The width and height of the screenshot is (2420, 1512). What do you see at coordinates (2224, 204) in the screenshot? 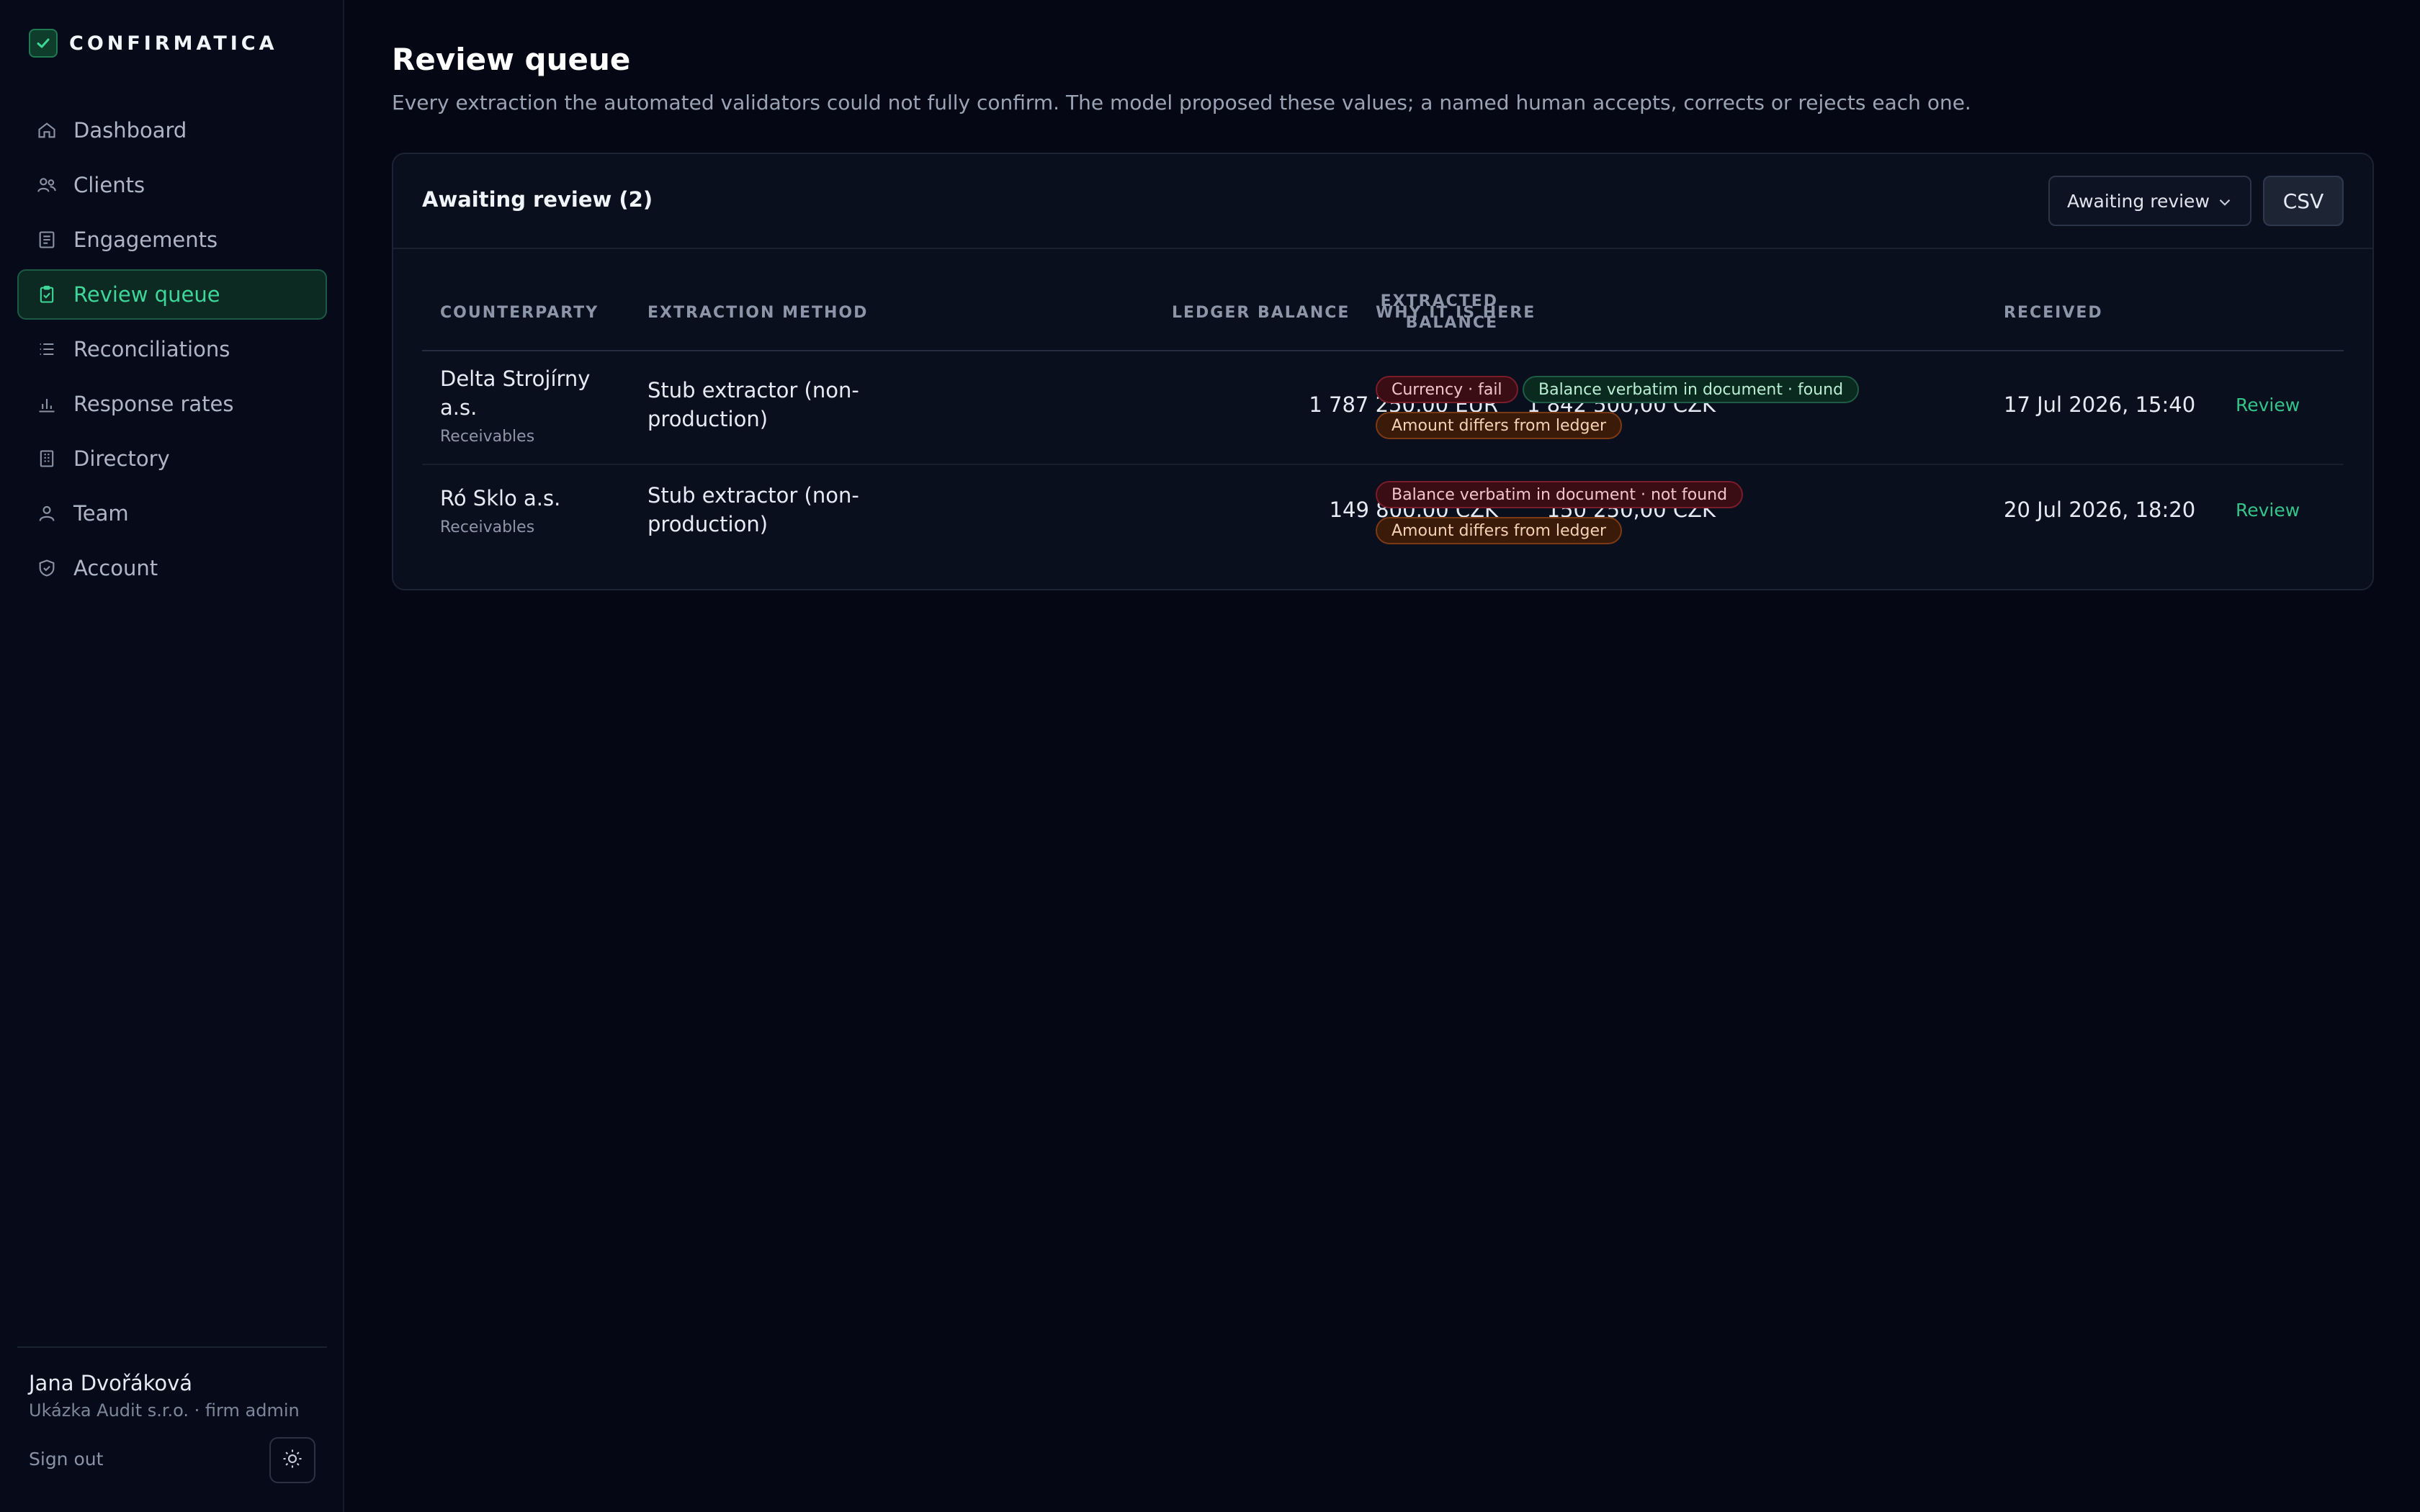
I see `chevron-down-icon` at bounding box center [2224, 204].